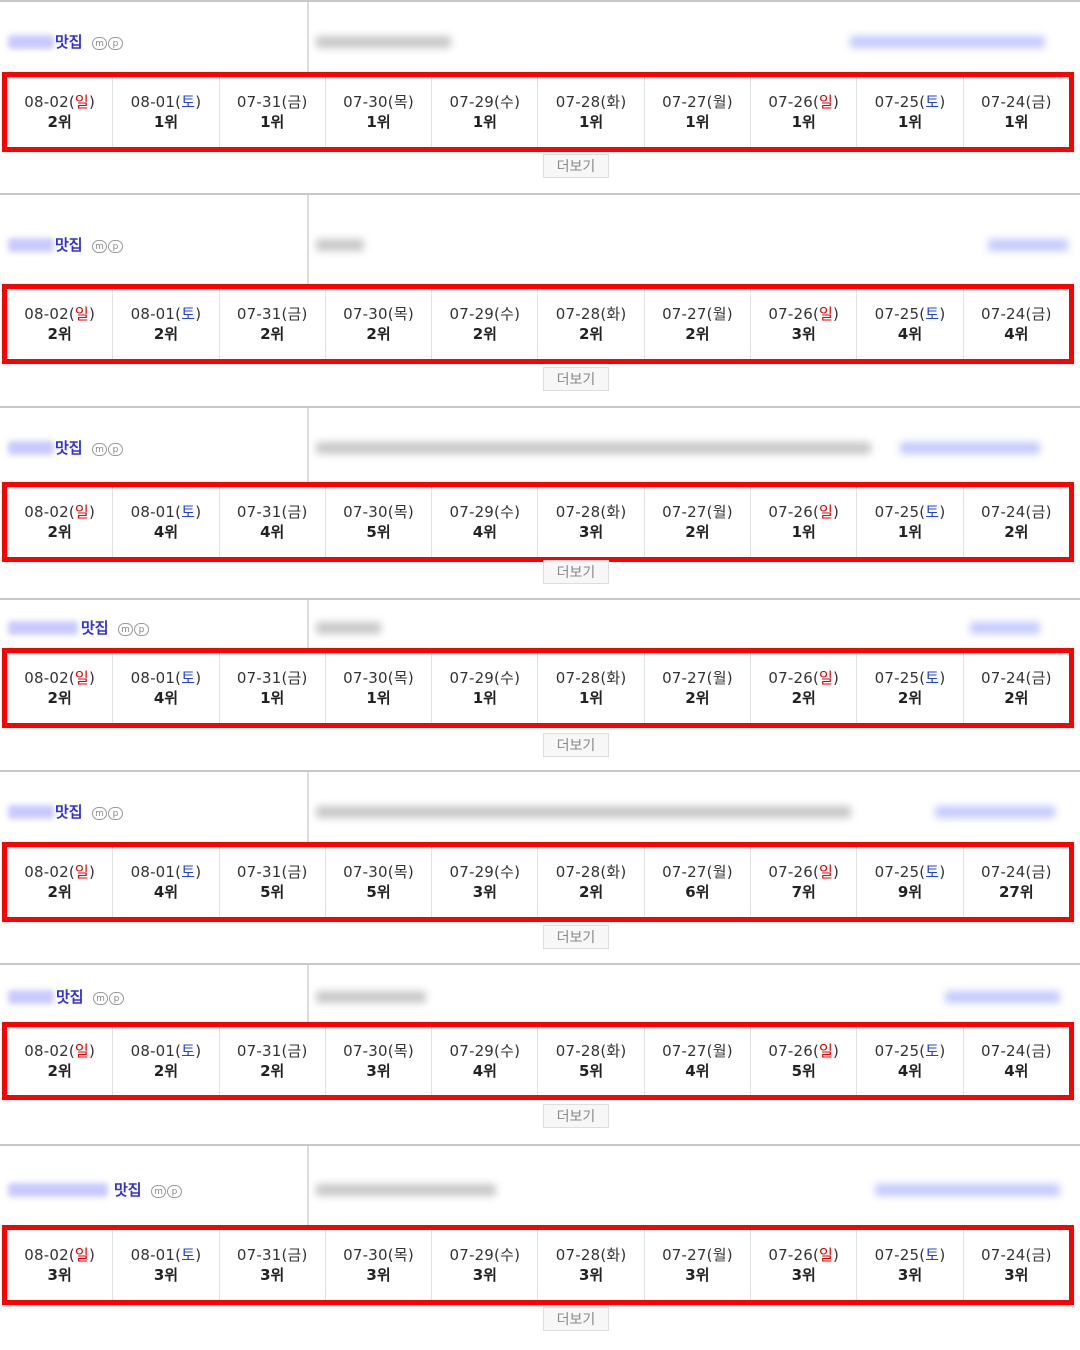 The width and height of the screenshot is (1080, 1350). Describe the element at coordinates (591, 1061) in the screenshot. I see `rank-day-cell: 07-28(화) 5위` at that location.